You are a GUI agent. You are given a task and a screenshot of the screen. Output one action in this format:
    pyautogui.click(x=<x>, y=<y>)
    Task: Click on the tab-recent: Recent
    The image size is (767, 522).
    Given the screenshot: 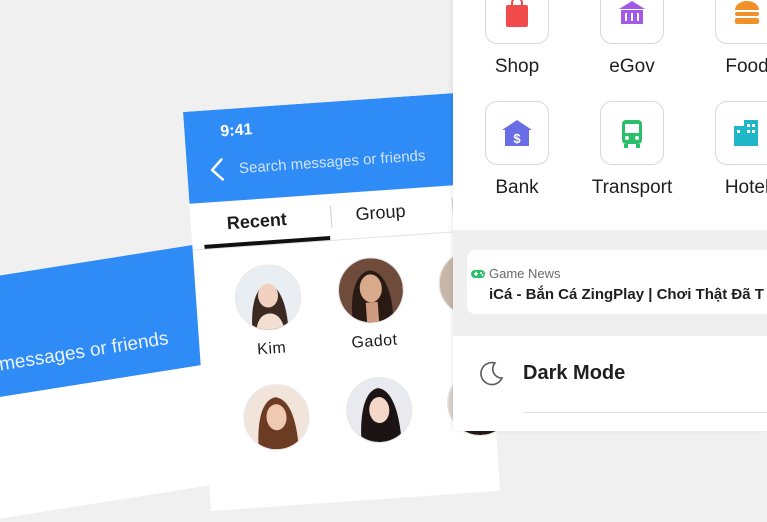 What is the action you would take?
    pyautogui.click(x=256, y=221)
    